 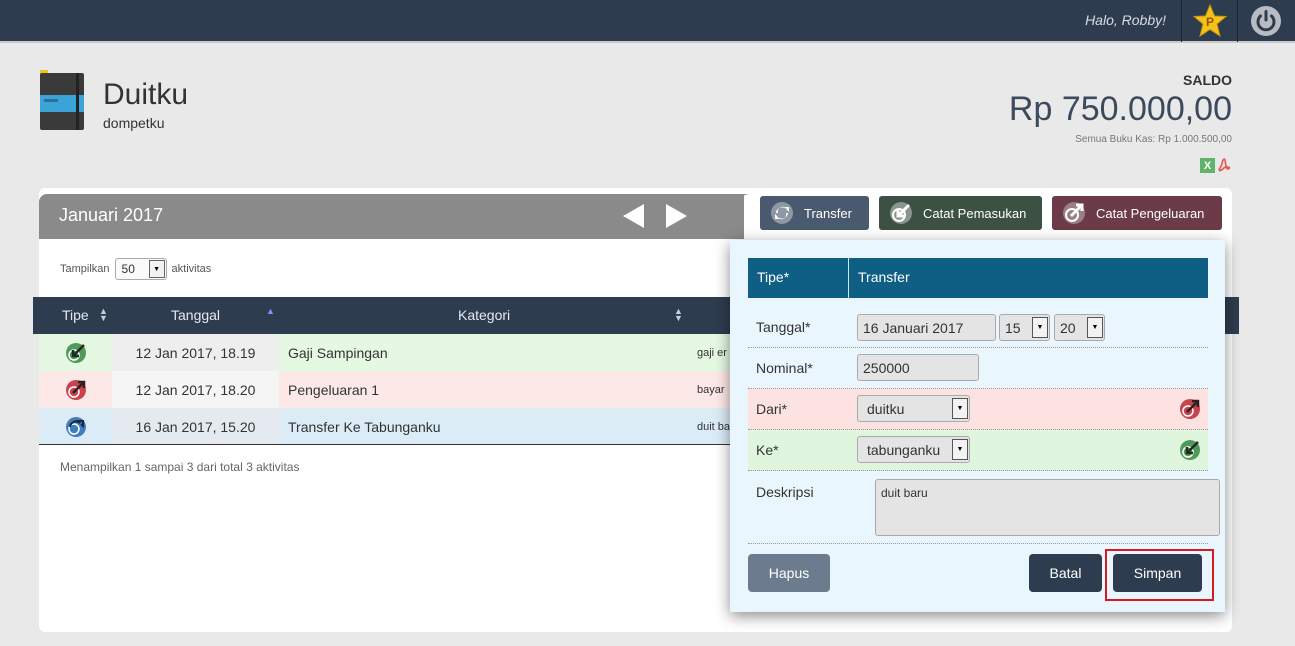 What do you see at coordinates (128, 269) in the screenshot?
I see `page-size-value: 50` at bounding box center [128, 269].